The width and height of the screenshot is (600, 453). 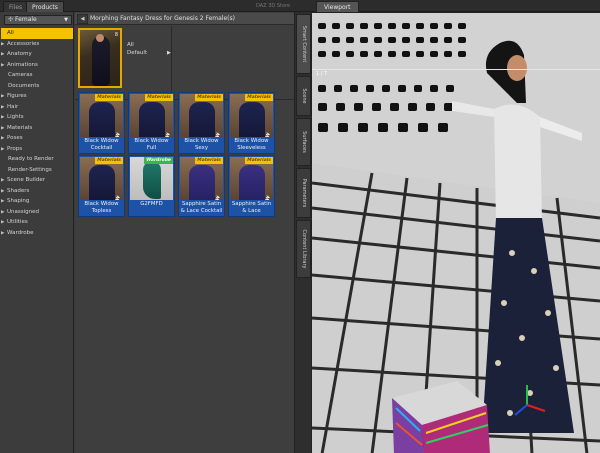 What do you see at coordinates (66, 20) in the screenshot?
I see `chevron-down-icon: ▼` at bounding box center [66, 20].